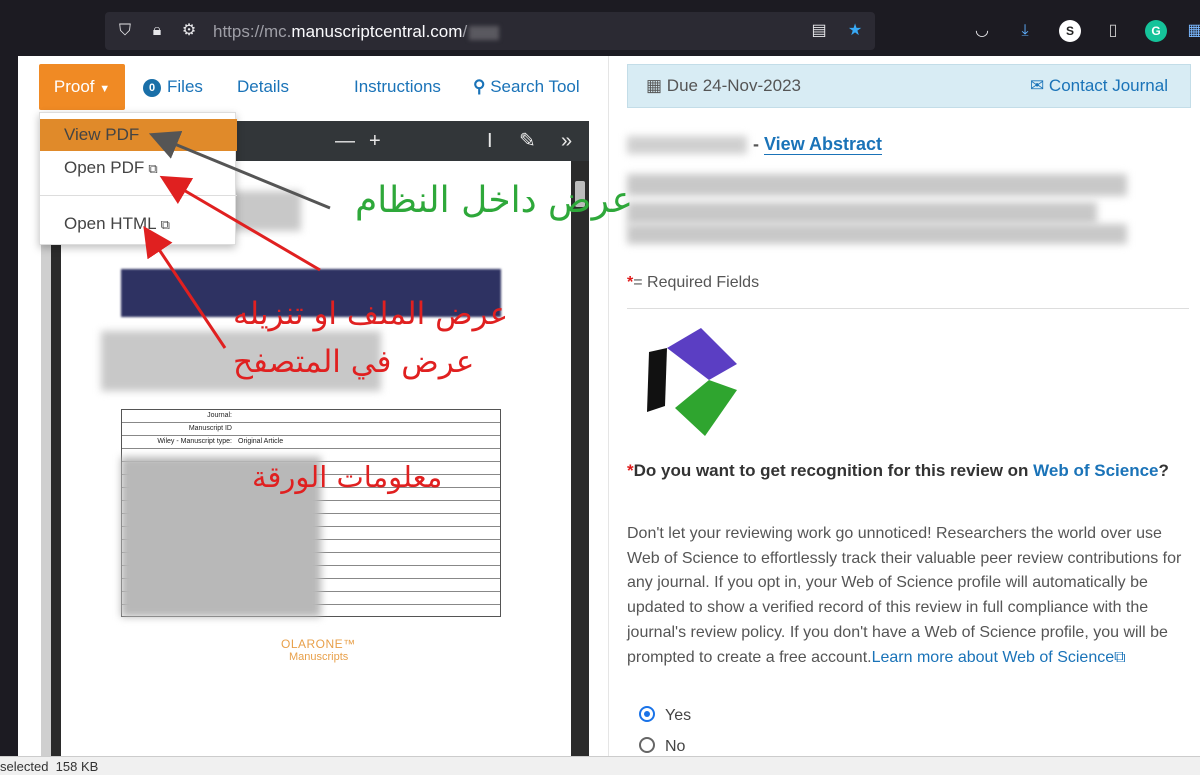  I want to click on blurred-manuscript-id, so click(687, 145).